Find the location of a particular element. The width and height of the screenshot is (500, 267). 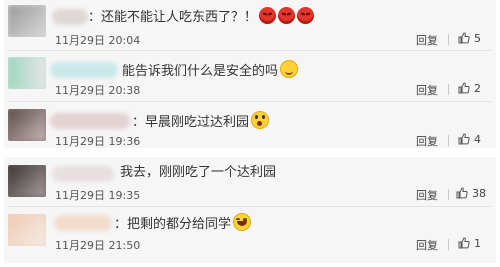

comment-text: 我去，刚刚吃了一个达利园 is located at coordinates (198, 172).